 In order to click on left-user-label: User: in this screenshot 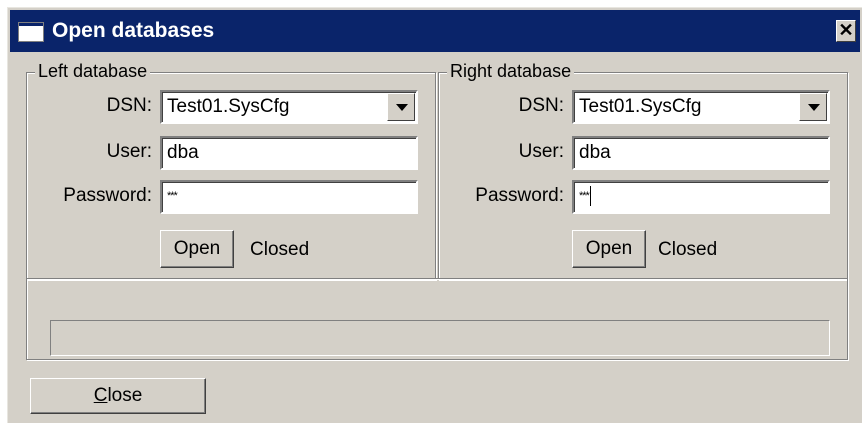, I will do `click(129, 151)`.